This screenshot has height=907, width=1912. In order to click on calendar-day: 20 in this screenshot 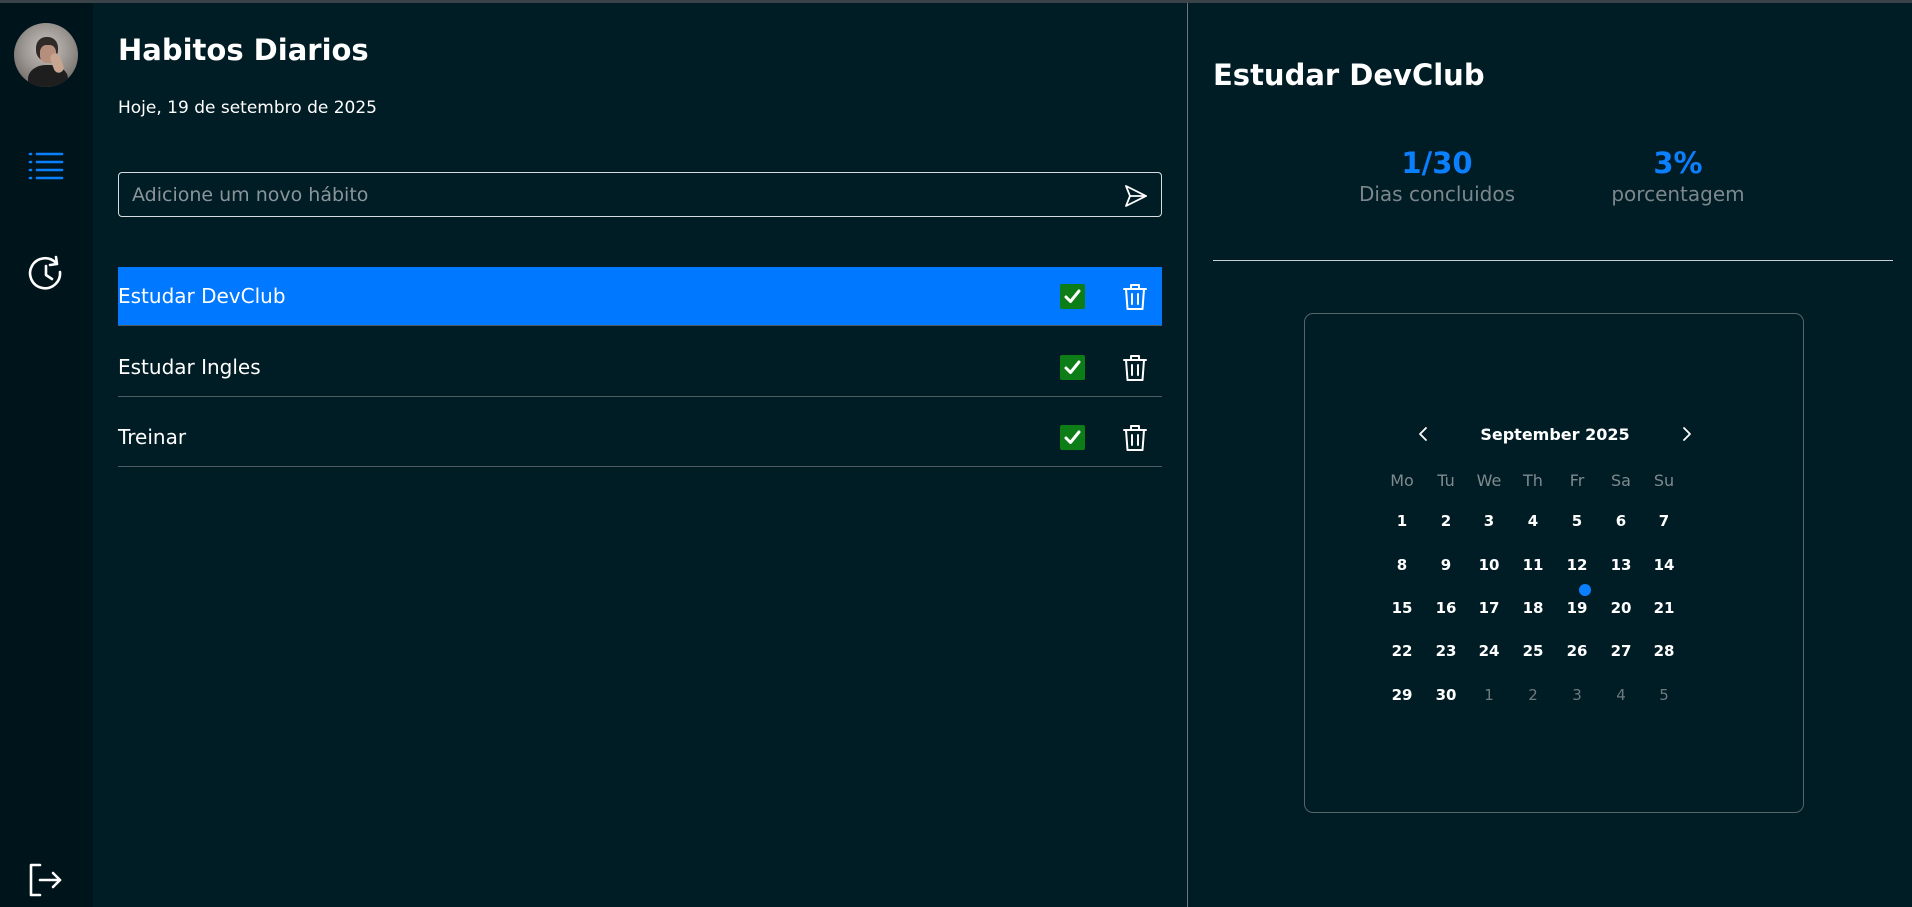, I will do `click(1621, 608)`.